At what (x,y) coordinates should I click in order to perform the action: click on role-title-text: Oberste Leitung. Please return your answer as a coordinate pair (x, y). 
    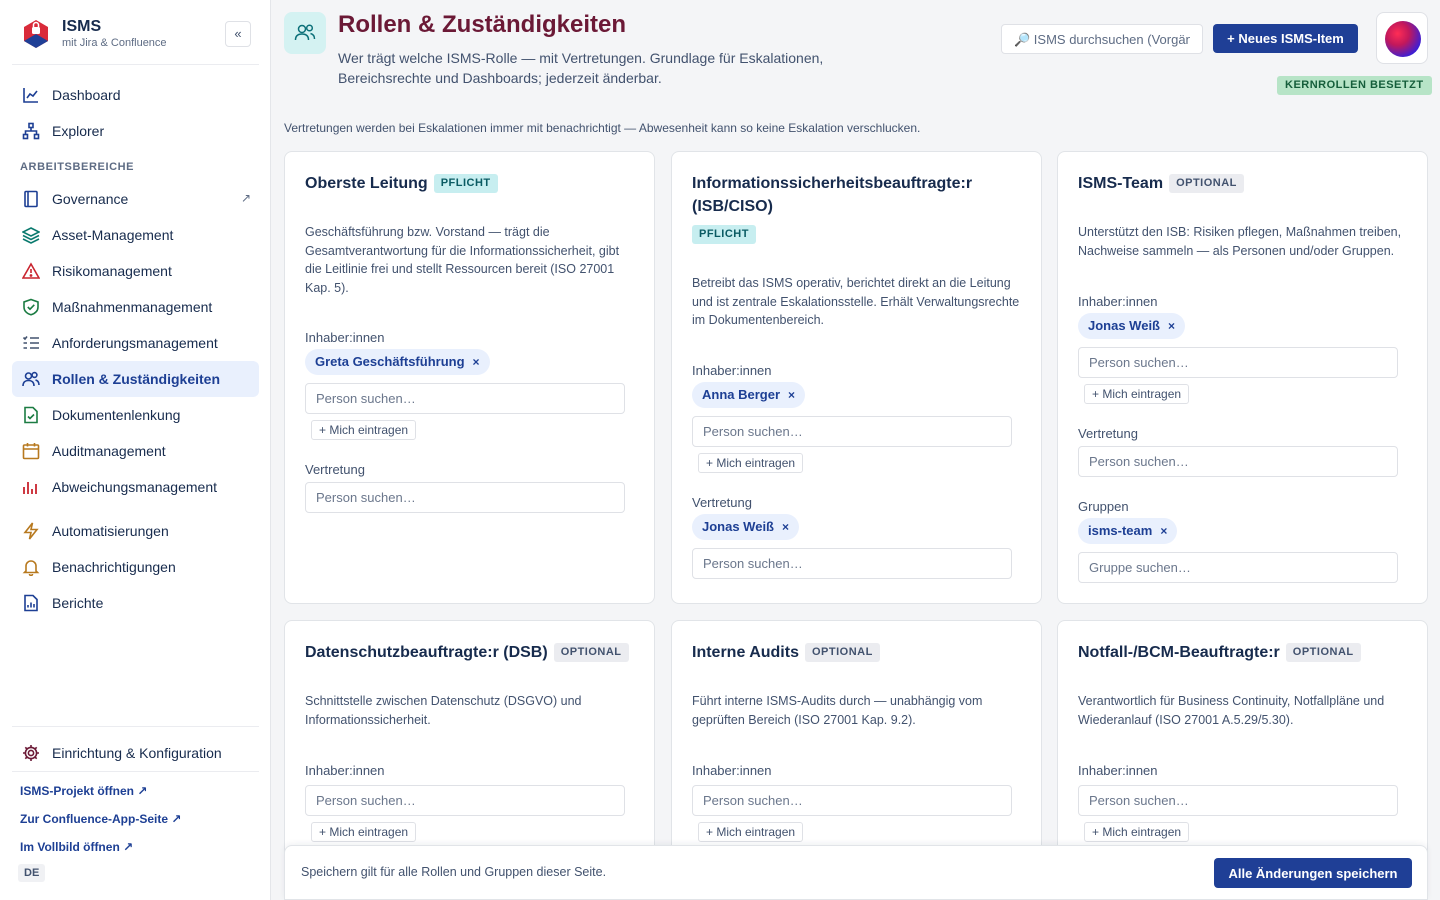
    Looking at the image, I should click on (366, 183).